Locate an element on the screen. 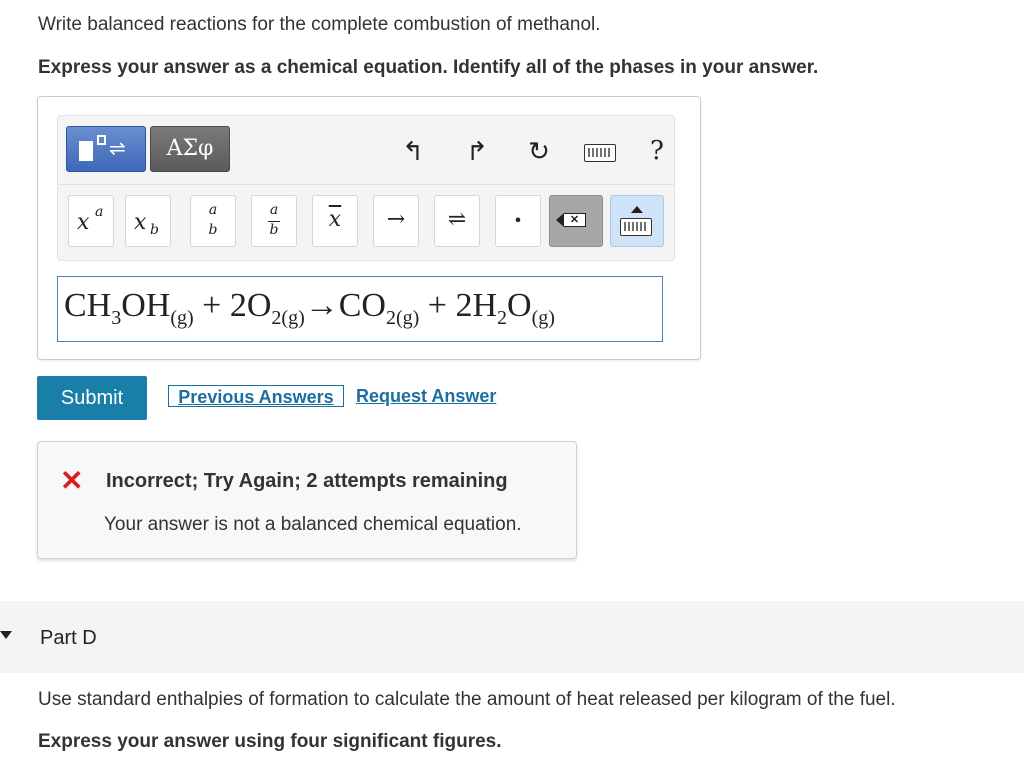 This screenshot has width=1024, height=770. equilibrium-button: ⇌ is located at coordinates (457, 221).